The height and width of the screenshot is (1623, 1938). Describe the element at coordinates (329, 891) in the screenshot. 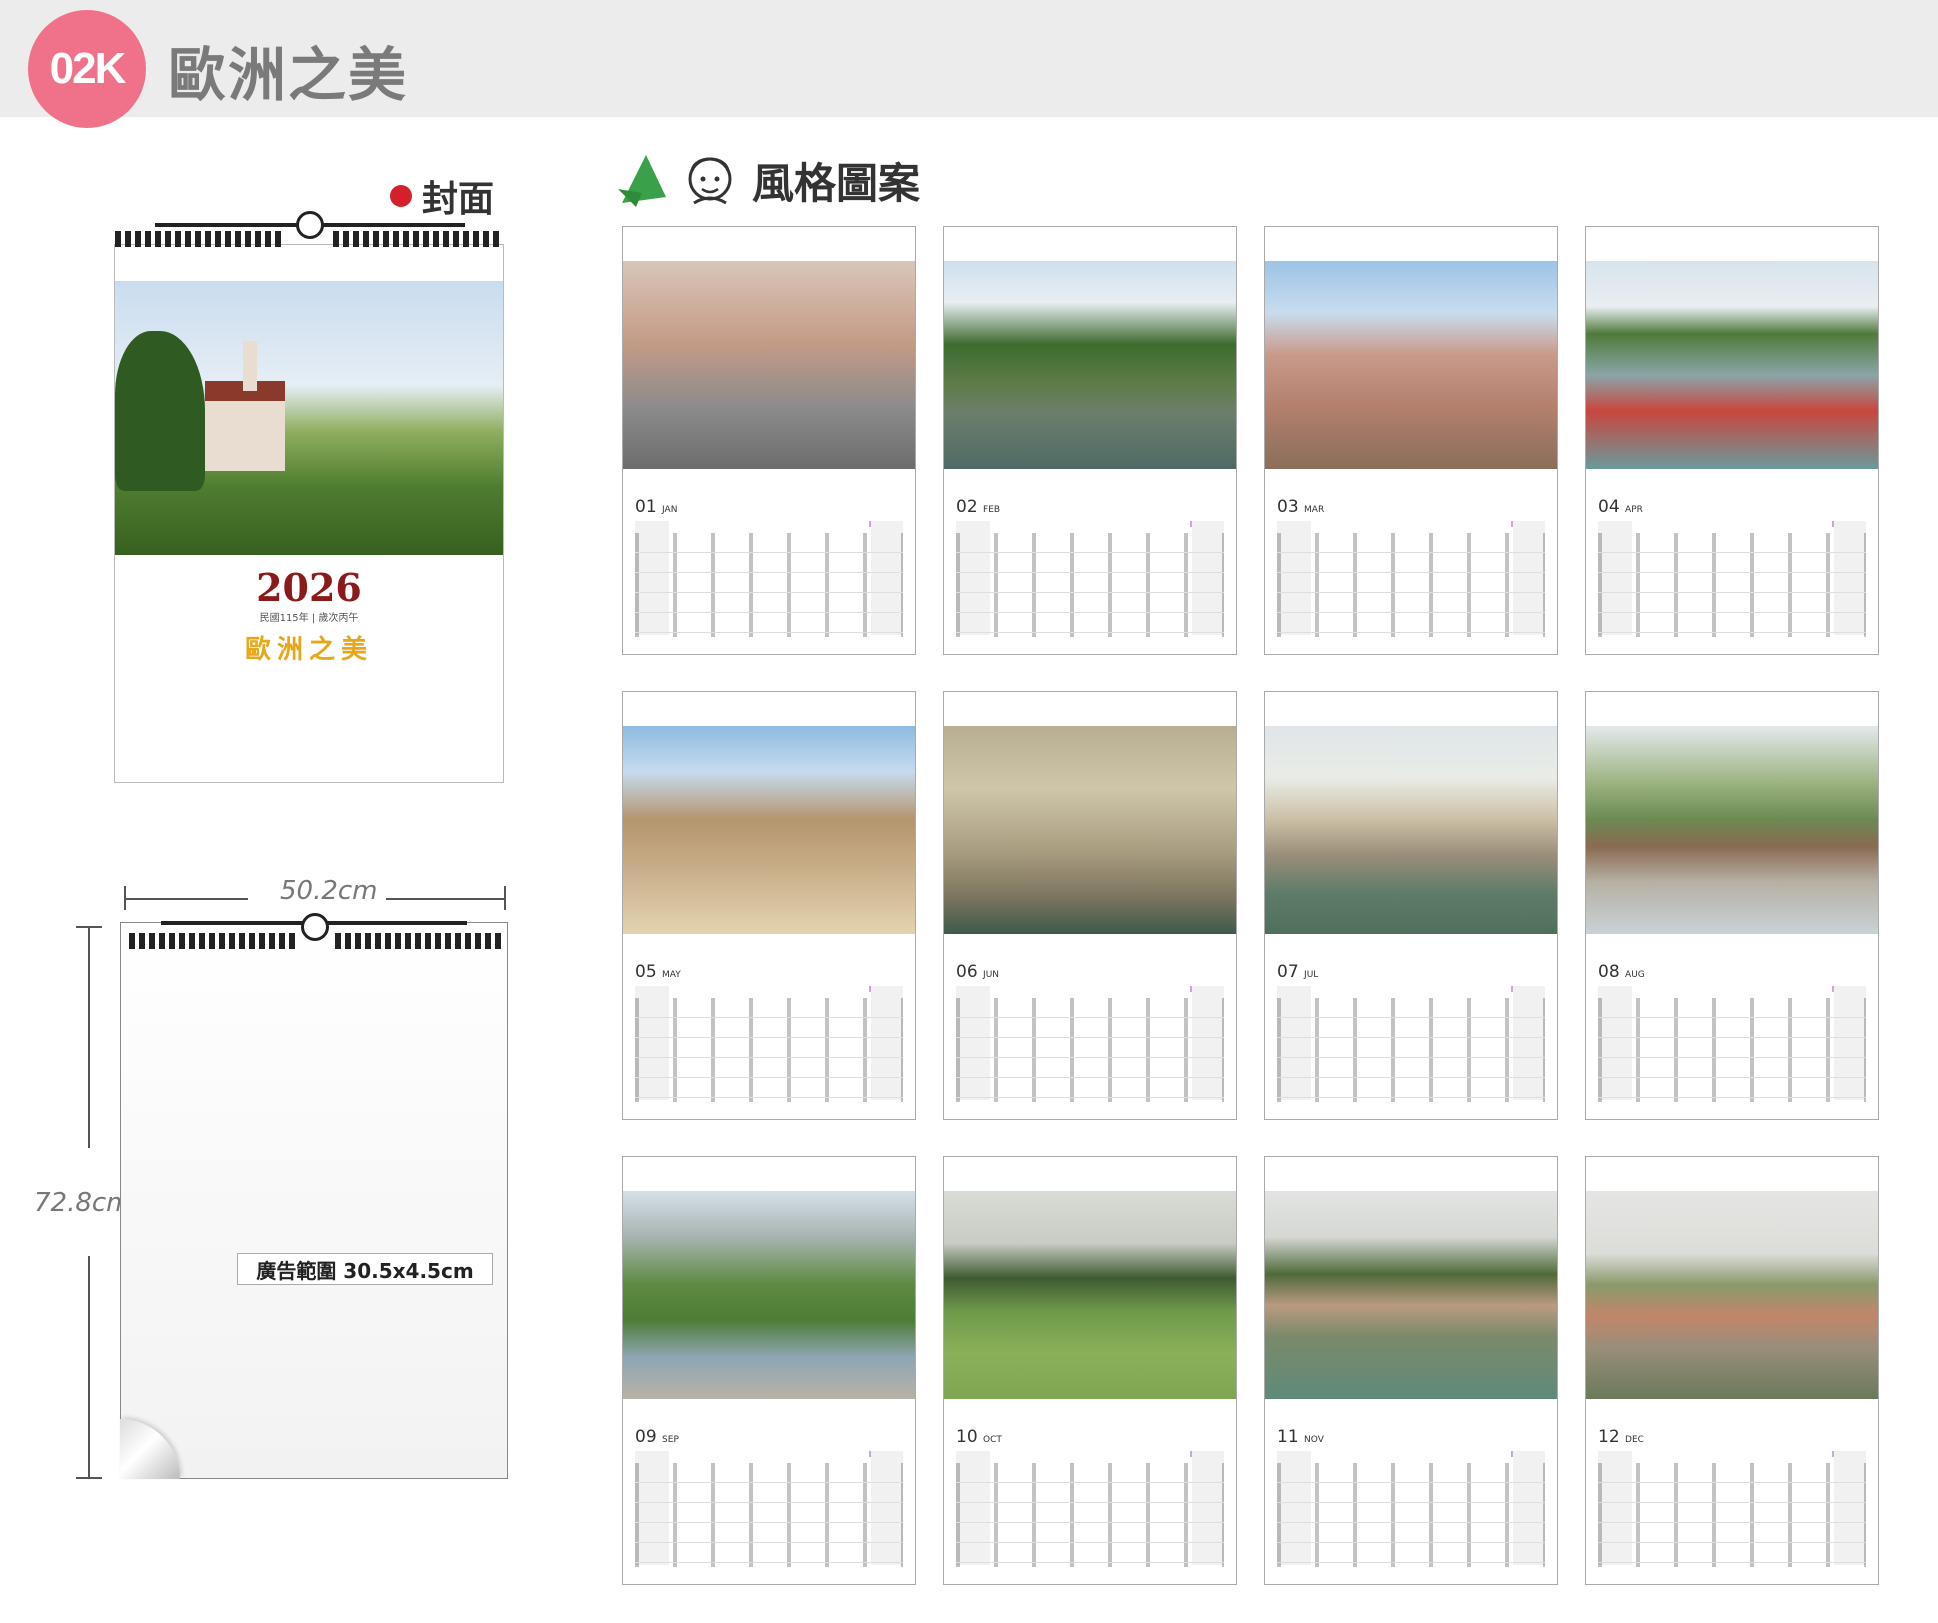

I see `width-dimension: 50.2cm` at that location.